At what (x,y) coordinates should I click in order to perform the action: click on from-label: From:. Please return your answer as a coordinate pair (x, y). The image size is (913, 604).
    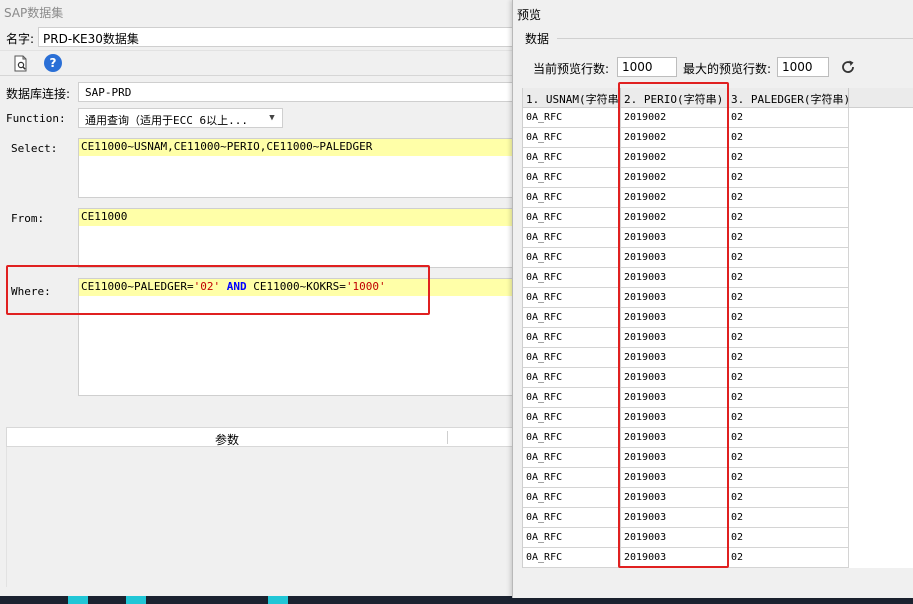
    Looking at the image, I should click on (28, 218).